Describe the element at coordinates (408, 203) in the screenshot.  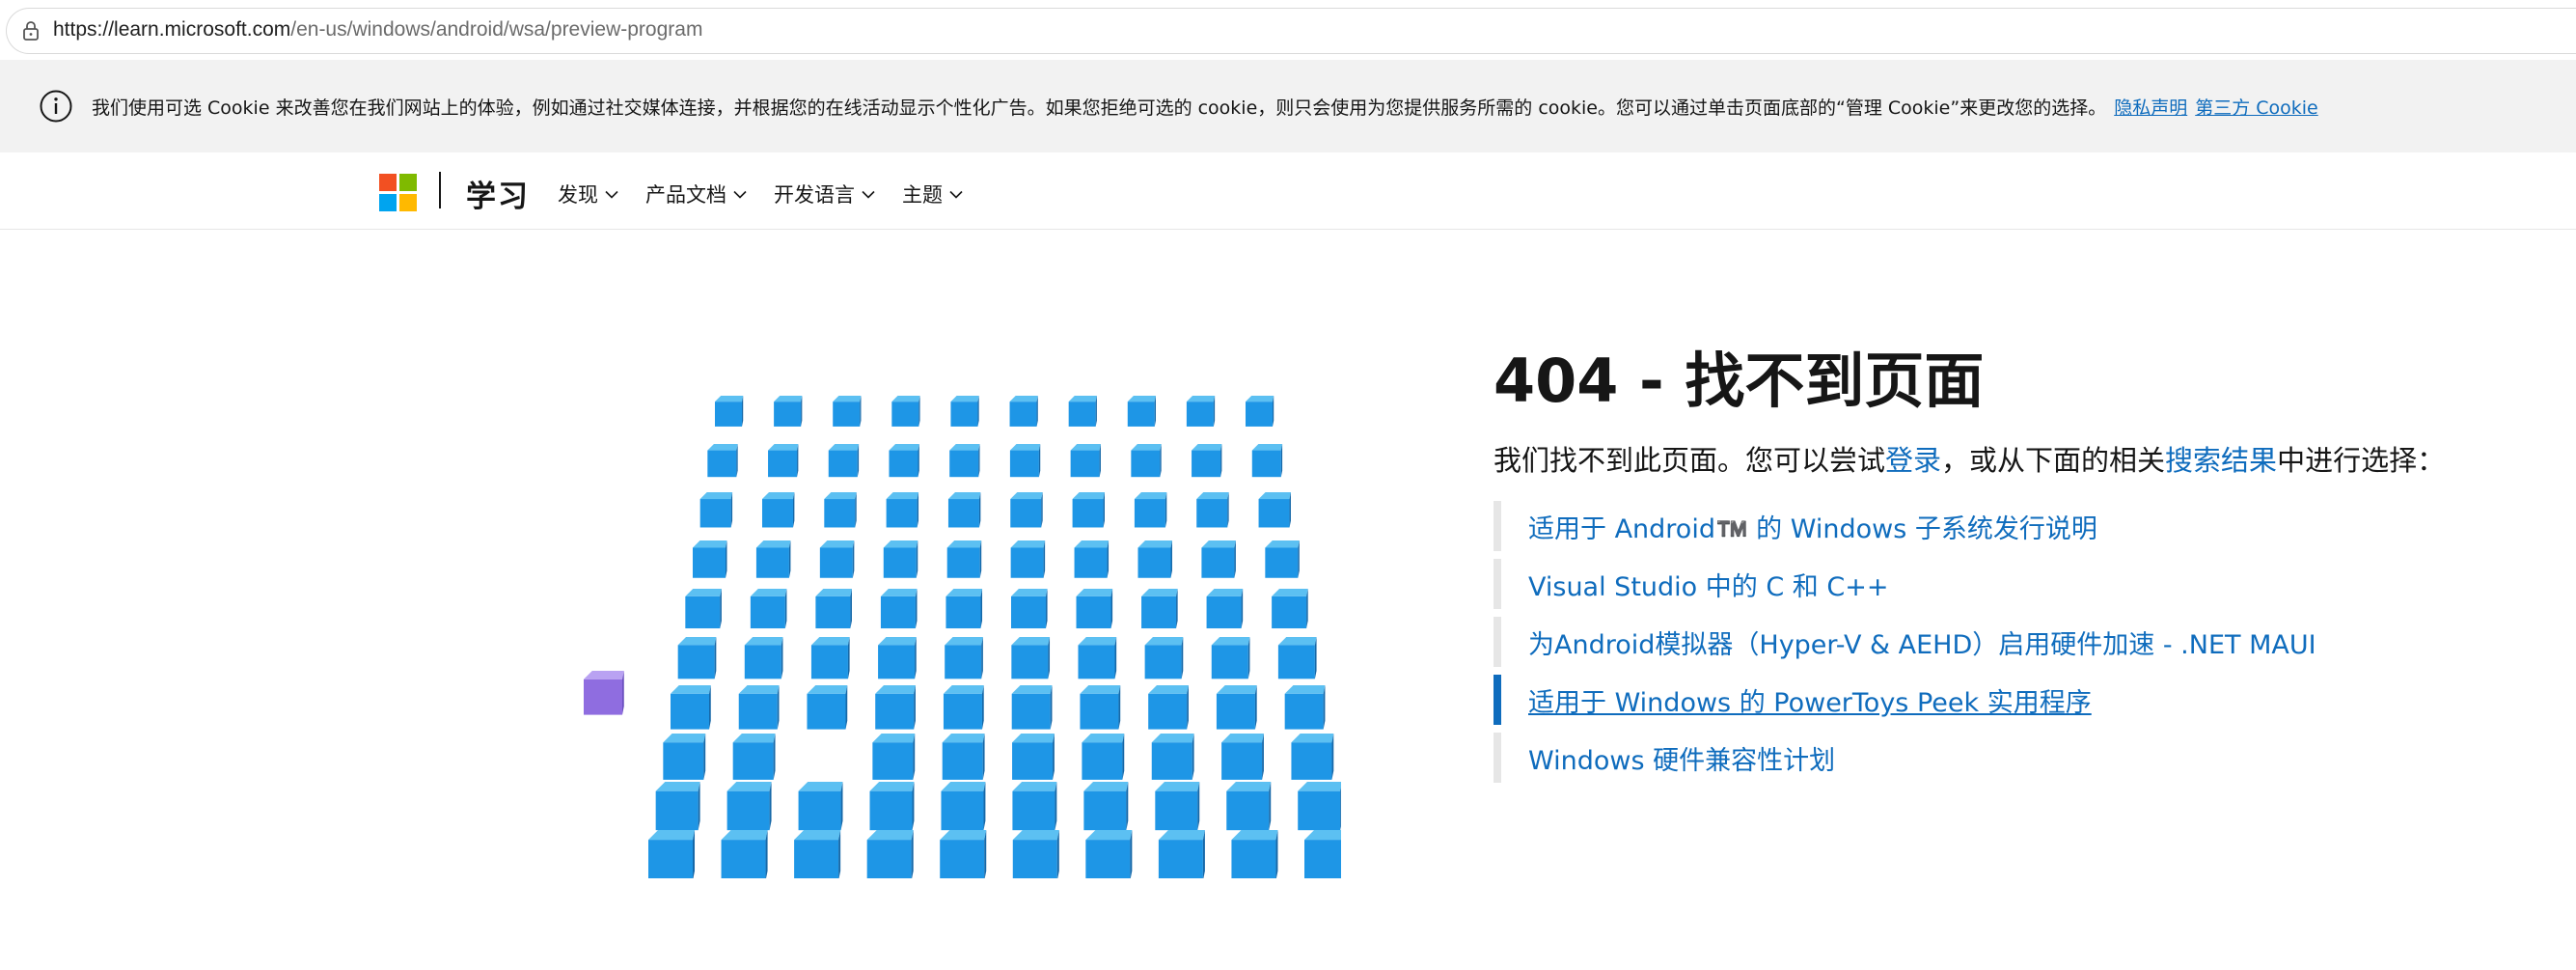
I see `logo-square-yellow` at that location.